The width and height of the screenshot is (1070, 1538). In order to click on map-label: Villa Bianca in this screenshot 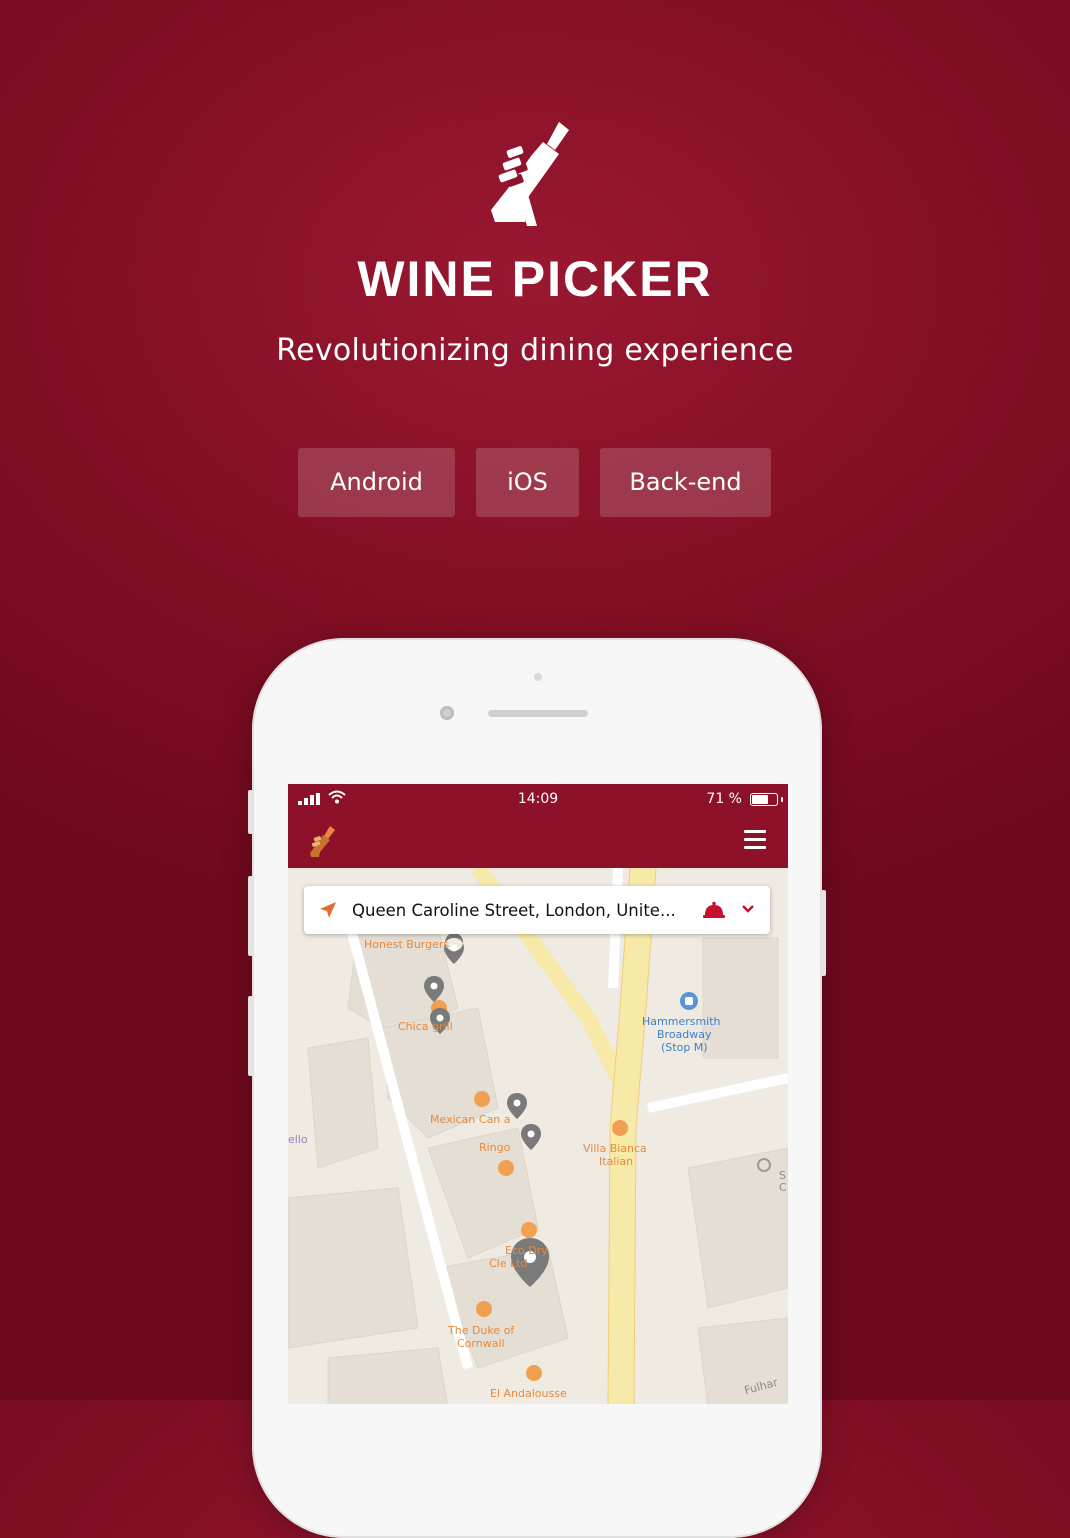, I will do `click(615, 1148)`.